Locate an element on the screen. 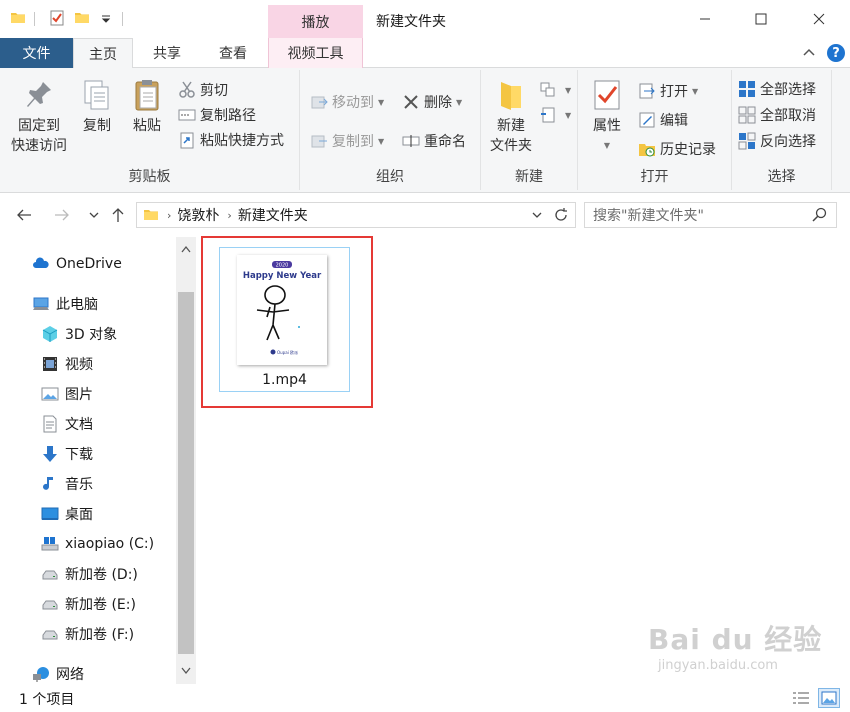 The height and width of the screenshot is (712, 850). nav-item-this-pc: 此电脑 is located at coordinates (65, 304).